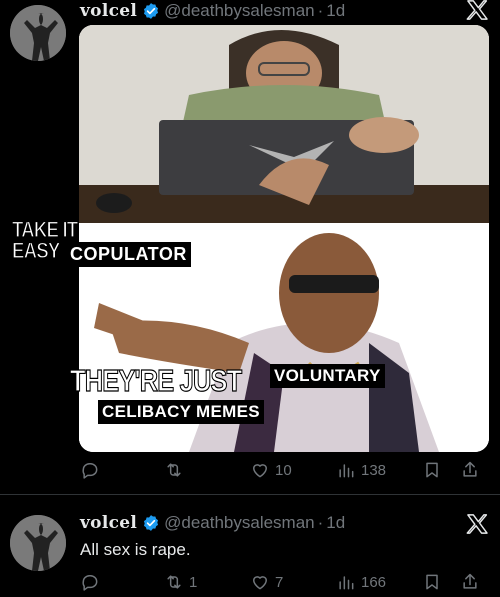  What do you see at coordinates (287, 584) in the screenshot?
I see `tweet-actions: 1 7 166` at bounding box center [287, 584].